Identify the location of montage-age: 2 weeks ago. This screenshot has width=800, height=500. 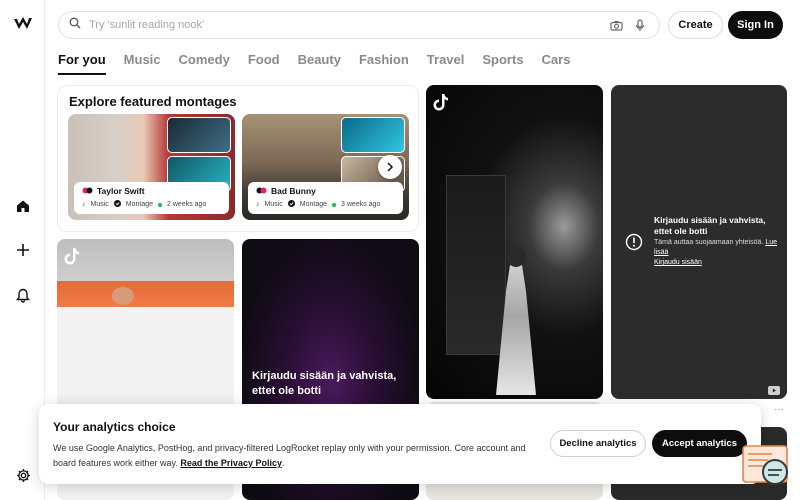
(187, 204).